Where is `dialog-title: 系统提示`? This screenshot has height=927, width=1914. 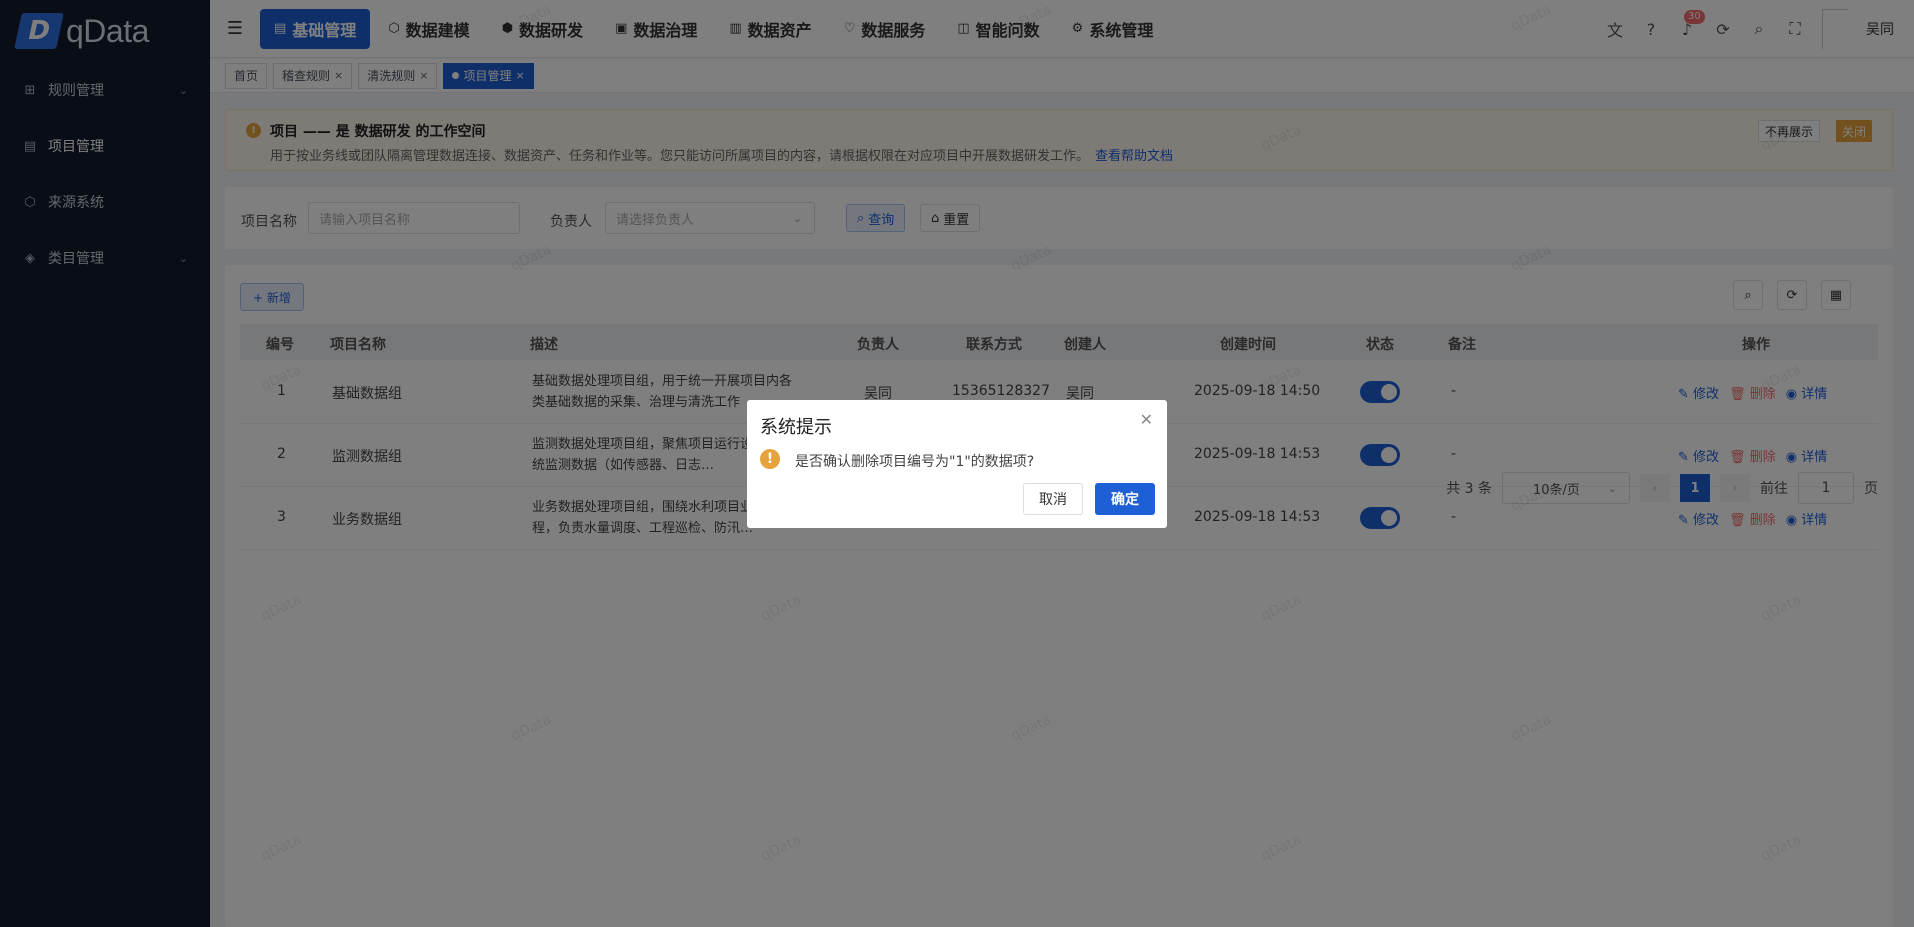
dialog-title: 系统提示 is located at coordinates (796, 427).